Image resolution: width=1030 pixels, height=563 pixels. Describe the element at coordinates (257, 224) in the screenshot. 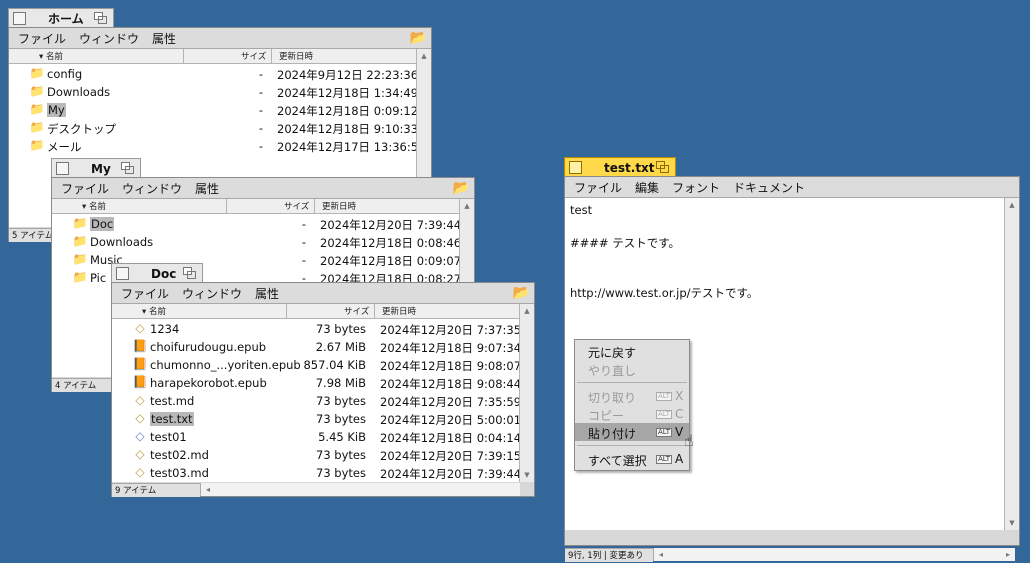

I see `table-row: 📁 Doc -2024年12月20日 7:39:44` at that location.